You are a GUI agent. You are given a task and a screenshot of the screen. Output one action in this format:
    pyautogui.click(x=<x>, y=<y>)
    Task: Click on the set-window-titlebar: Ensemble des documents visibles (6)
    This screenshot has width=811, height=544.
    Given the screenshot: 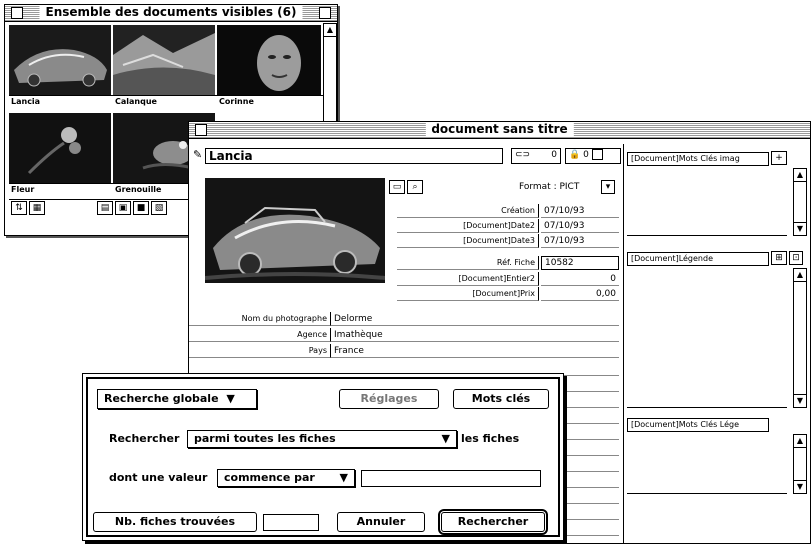 What is the action you would take?
    pyautogui.click(x=171, y=13)
    